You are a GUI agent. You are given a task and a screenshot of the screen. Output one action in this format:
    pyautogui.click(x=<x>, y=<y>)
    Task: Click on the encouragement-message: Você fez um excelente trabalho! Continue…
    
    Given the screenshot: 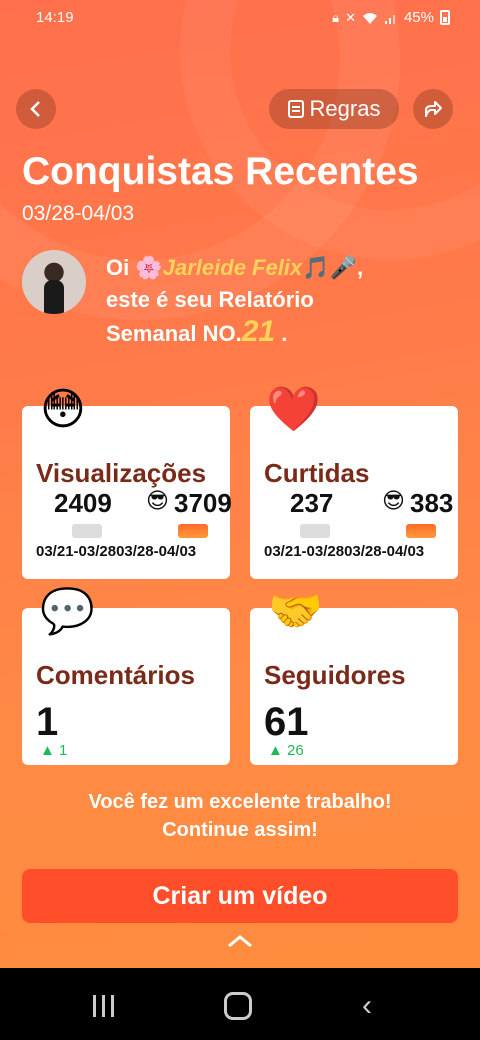 What is the action you would take?
    pyautogui.click(x=240, y=816)
    